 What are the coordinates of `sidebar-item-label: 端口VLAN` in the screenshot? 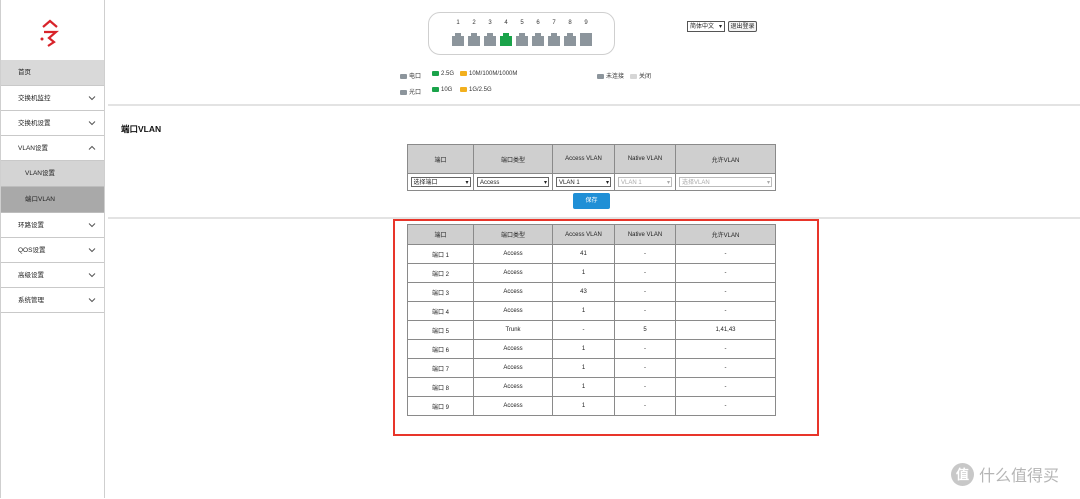 It's located at (40, 199).